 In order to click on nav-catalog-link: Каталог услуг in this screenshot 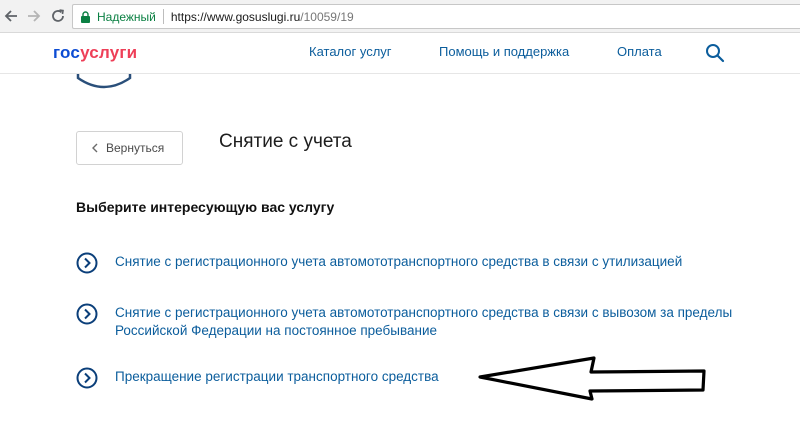, I will do `click(350, 51)`.